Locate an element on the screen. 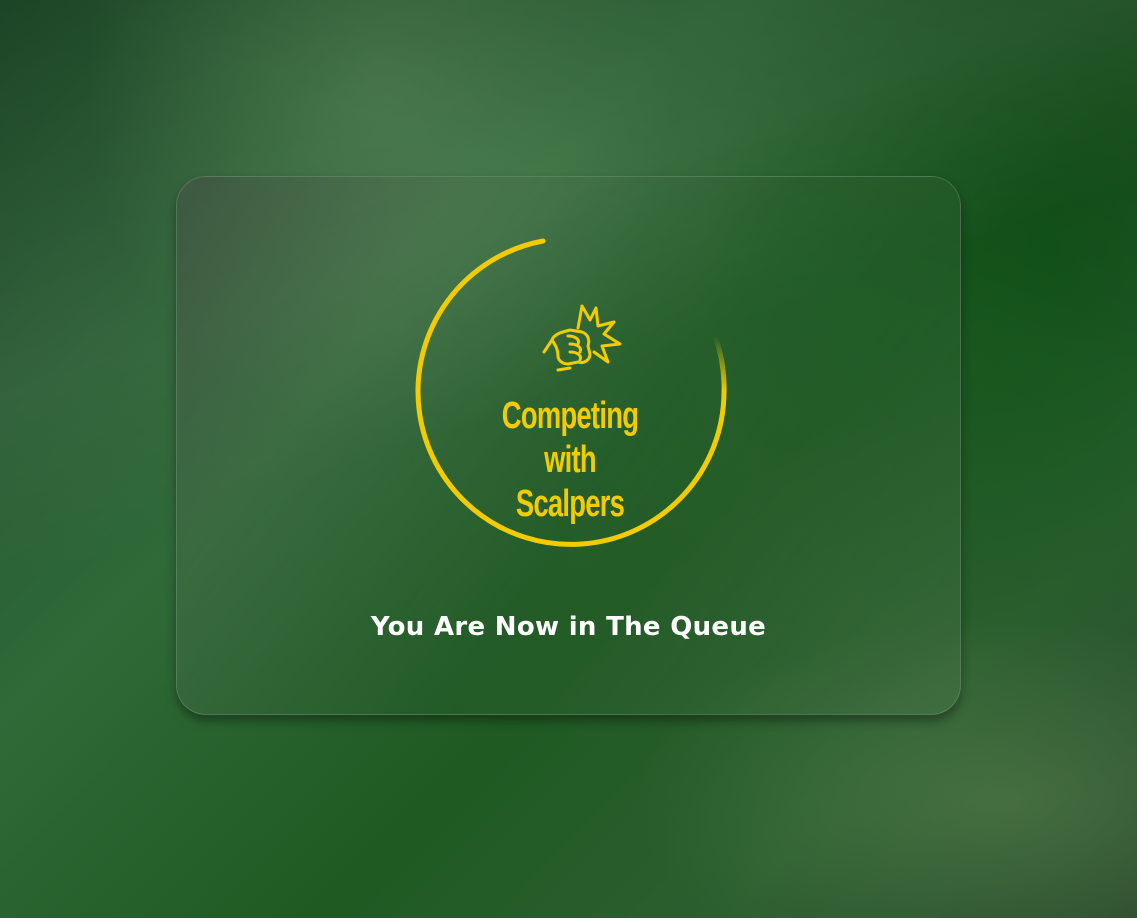  logo-line-2: Scalpers is located at coordinates (570, 504).